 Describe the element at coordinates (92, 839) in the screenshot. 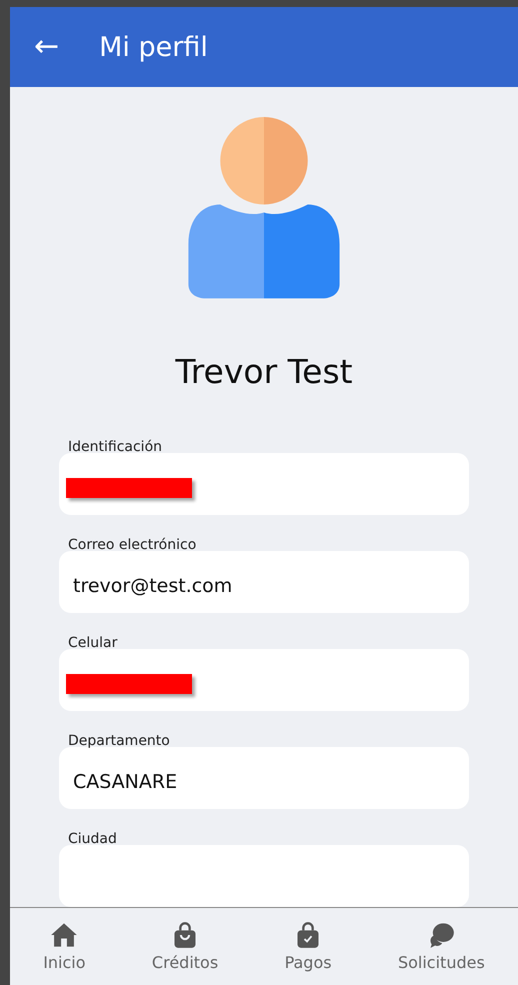

I see `field-label: Ciudad` at that location.